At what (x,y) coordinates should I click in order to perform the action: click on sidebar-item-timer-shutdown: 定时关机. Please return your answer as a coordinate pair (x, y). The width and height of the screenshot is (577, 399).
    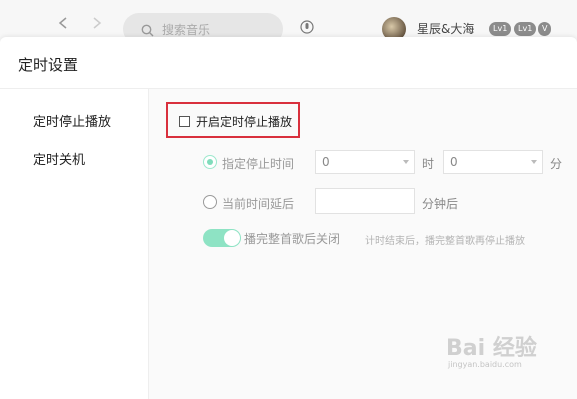
    Looking at the image, I should click on (59, 158).